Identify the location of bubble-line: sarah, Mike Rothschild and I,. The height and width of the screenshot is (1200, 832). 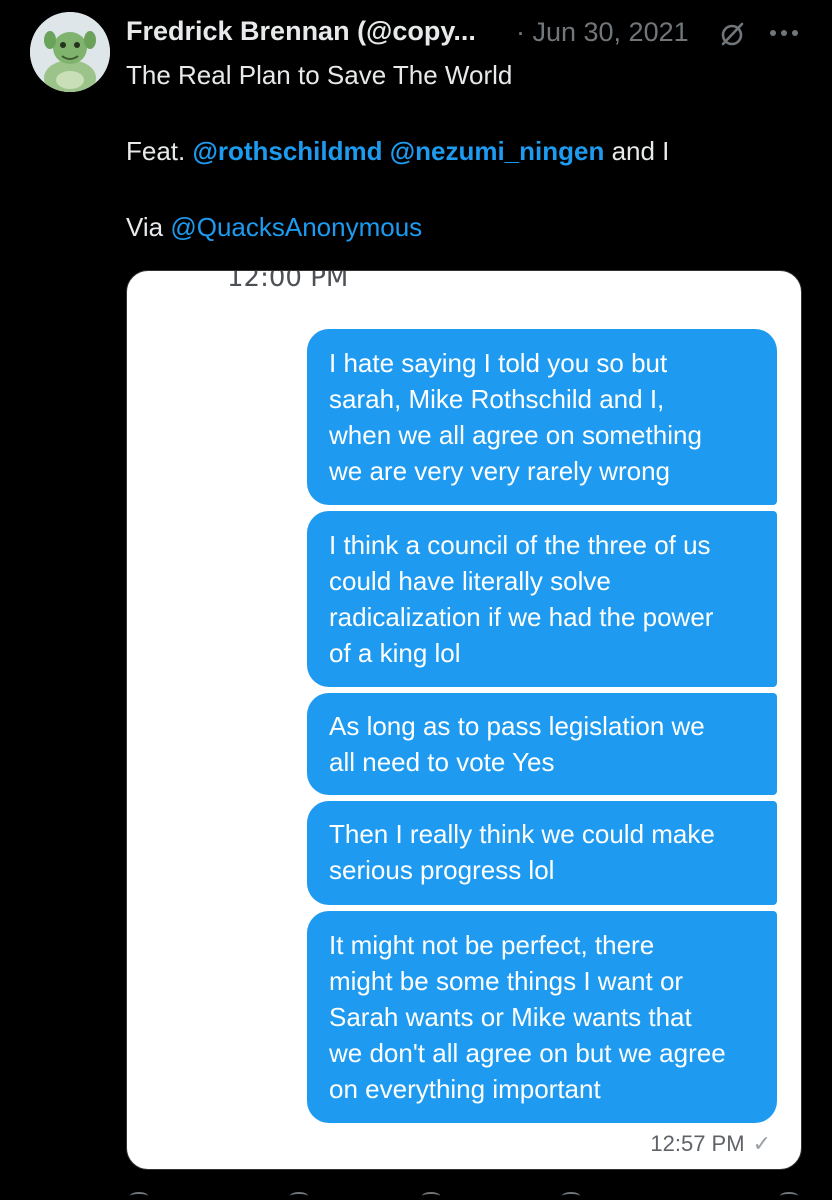
(497, 399).